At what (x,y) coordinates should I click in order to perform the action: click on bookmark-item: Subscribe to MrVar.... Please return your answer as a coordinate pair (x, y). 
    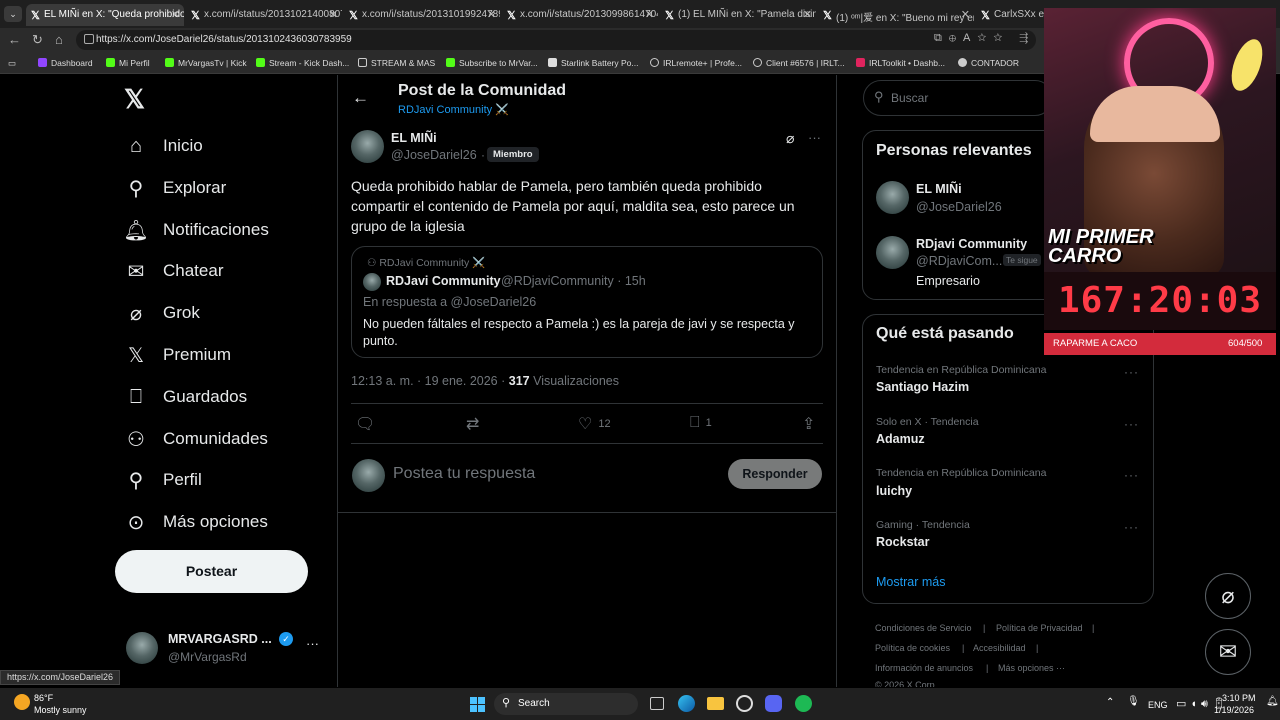
    Looking at the image, I should click on (492, 63).